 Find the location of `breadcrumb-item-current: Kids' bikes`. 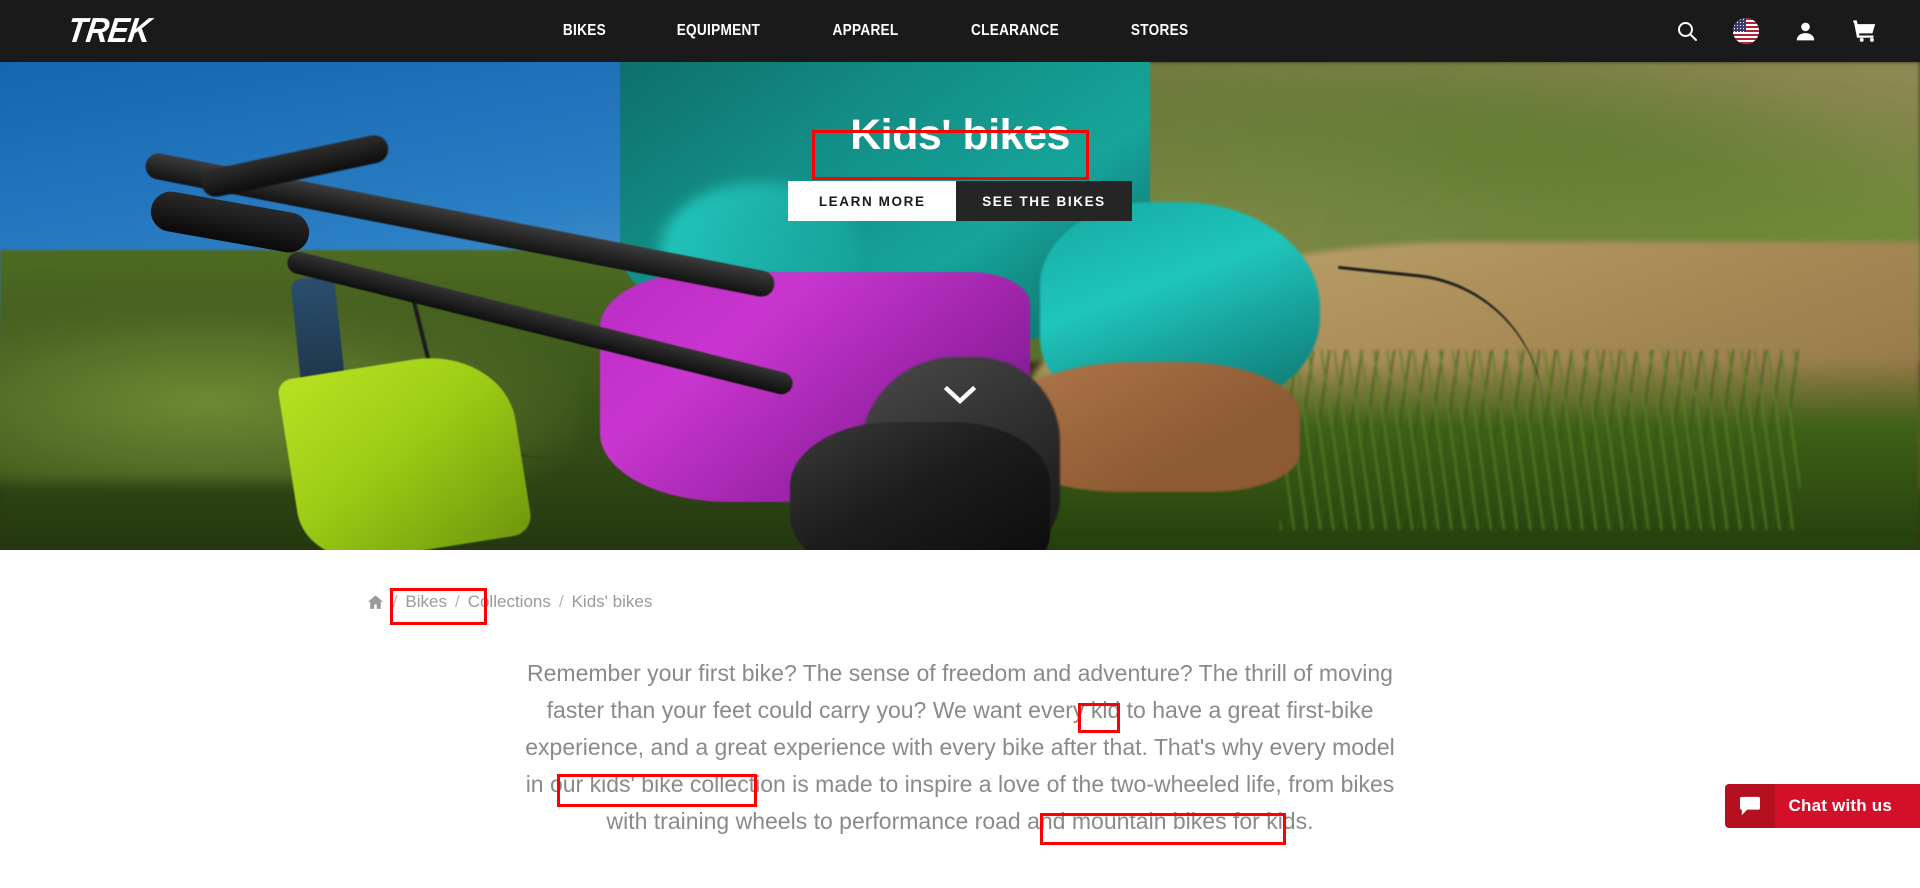

breadcrumb-item-current: Kids' bikes is located at coordinates (612, 601).